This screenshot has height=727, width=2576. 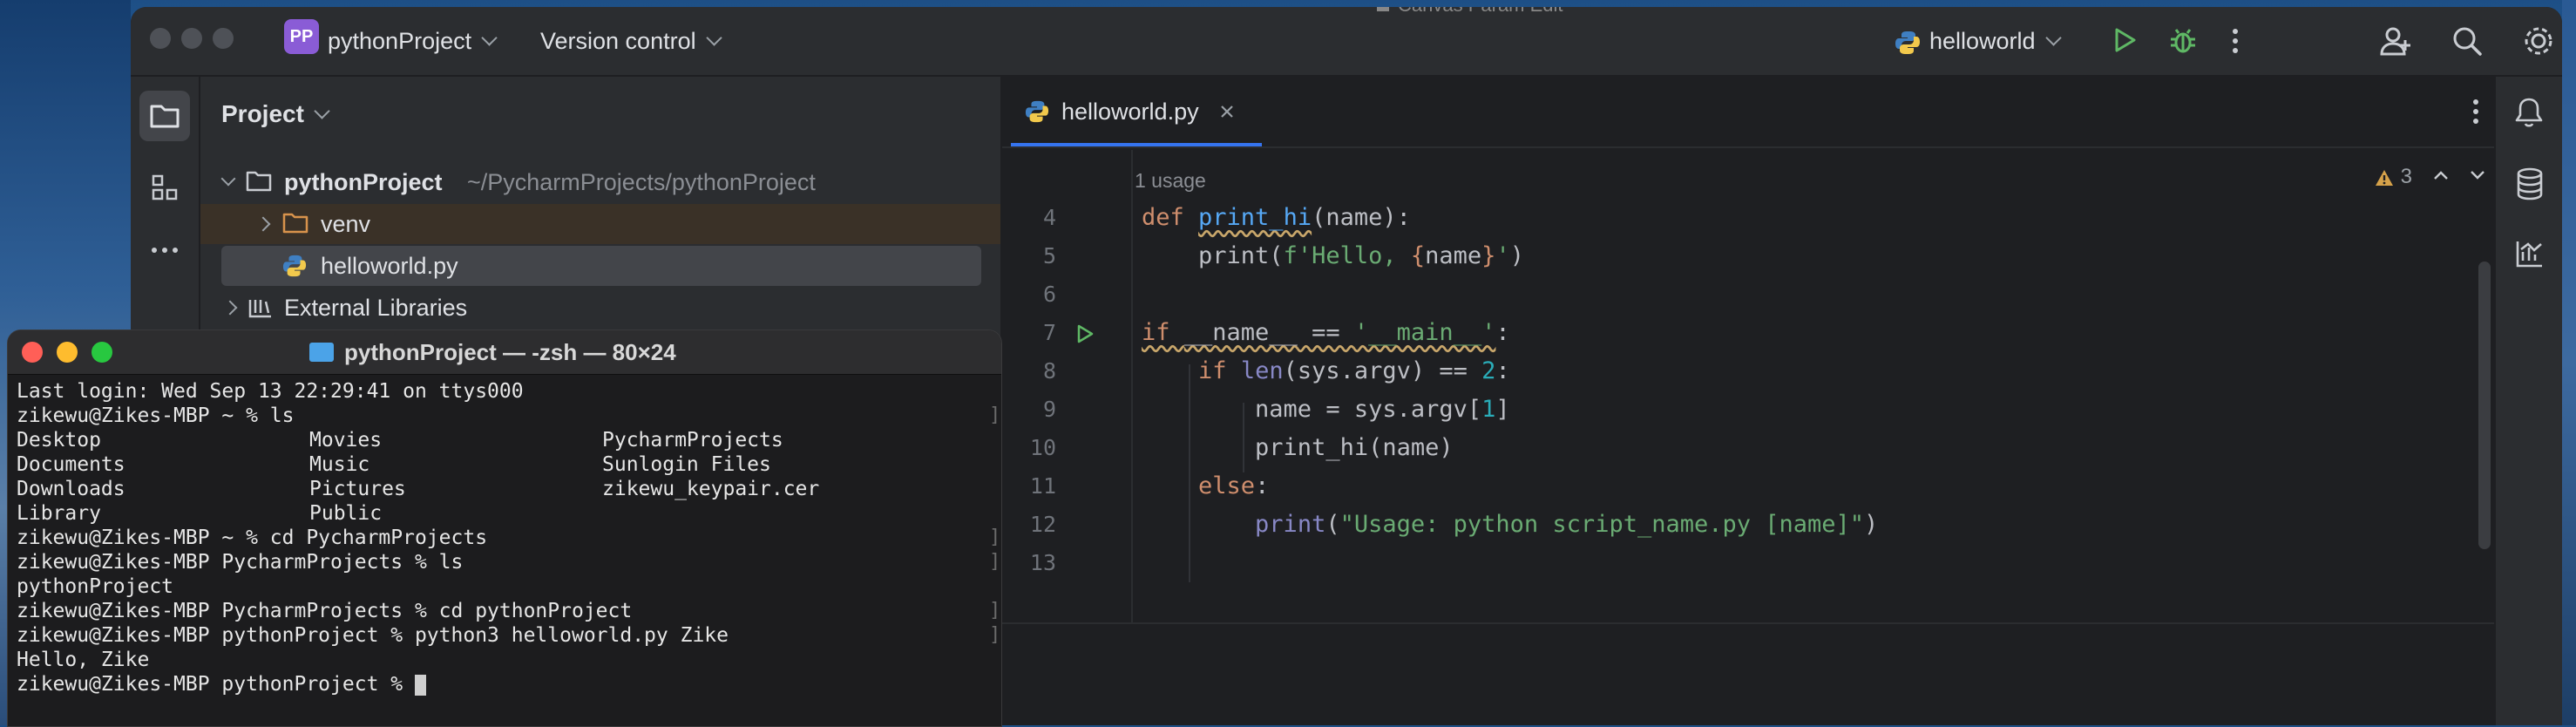 I want to click on terminal-title: pythonProject — -zsh — 80×24, so click(x=492, y=352).